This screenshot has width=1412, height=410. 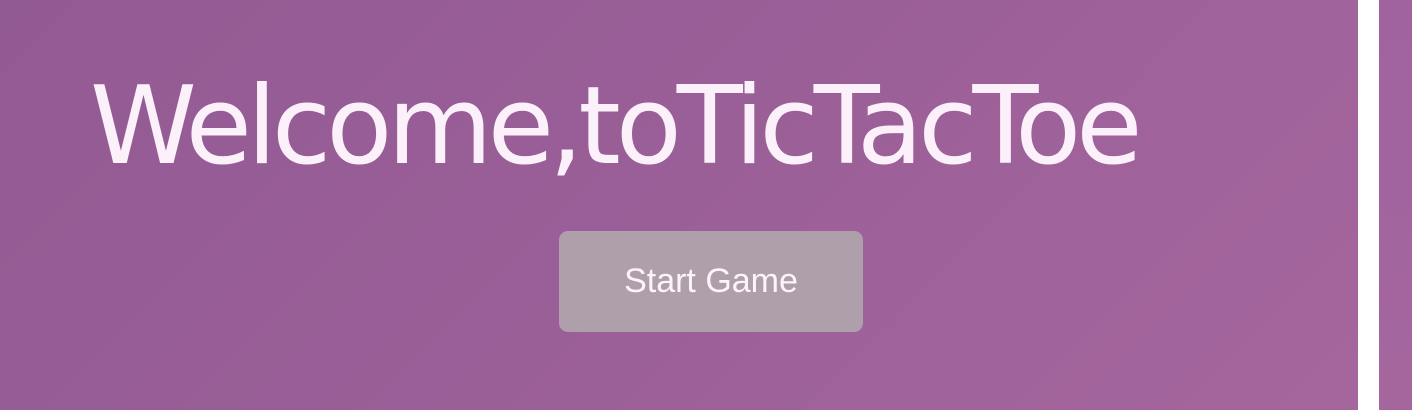 What do you see at coordinates (711, 281) in the screenshot?
I see `start-game-button: Start Game` at bounding box center [711, 281].